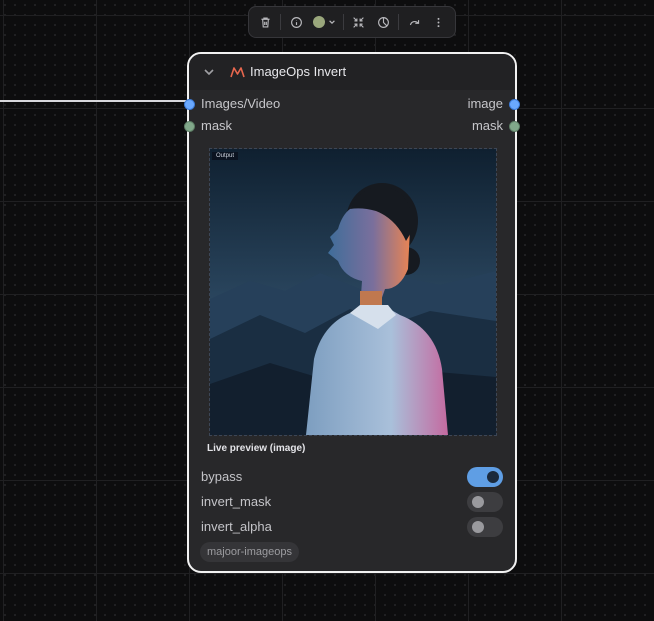 Image resolution: width=654 pixels, height=621 pixels. What do you see at coordinates (225, 156) in the screenshot?
I see `preview-output-tag: Output` at bounding box center [225, 156].